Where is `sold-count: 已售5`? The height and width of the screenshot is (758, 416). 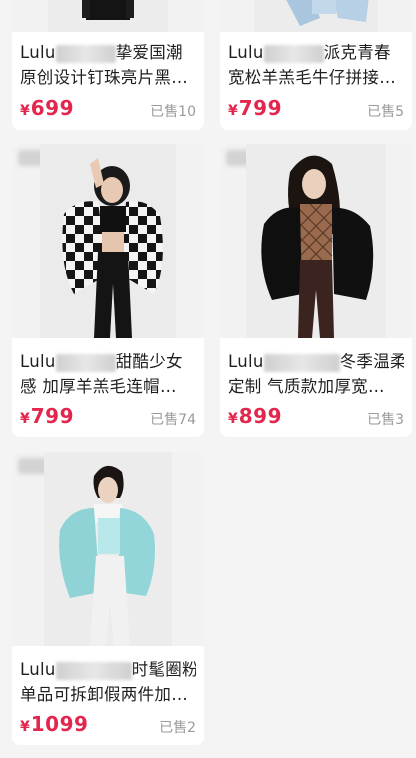
sold-count: 已售5 is located at coordinates (385, 112).